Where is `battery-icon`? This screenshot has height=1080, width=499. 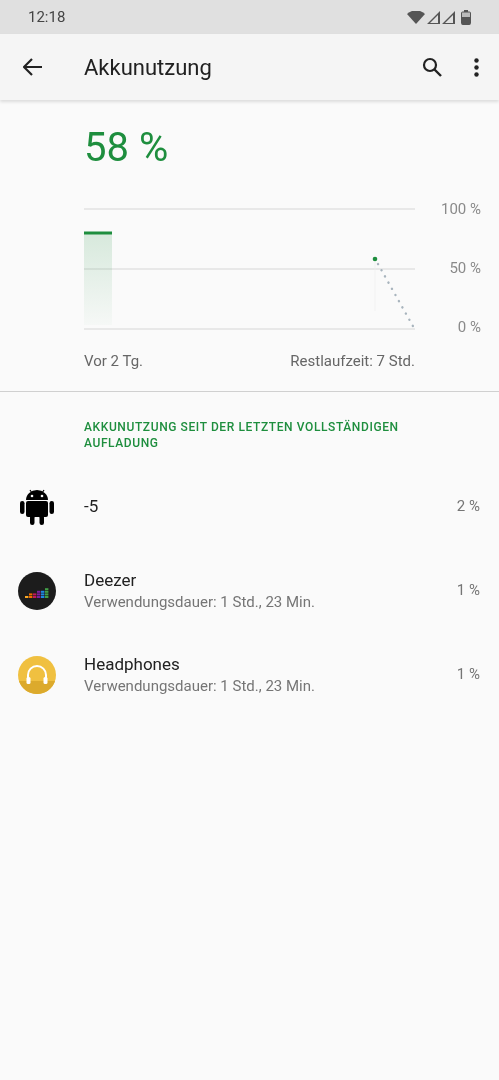 battery-icon is located at coordinates (466, 17).